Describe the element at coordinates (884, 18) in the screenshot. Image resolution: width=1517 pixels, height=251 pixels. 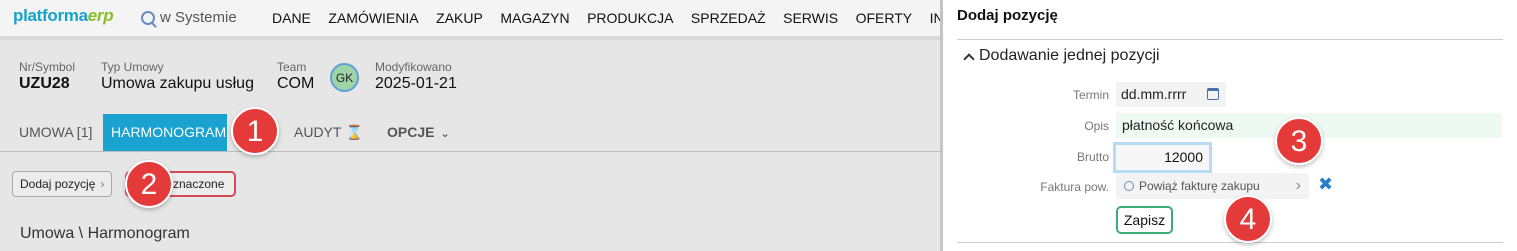
I see `nav-oferty: OFERTY` at that location.